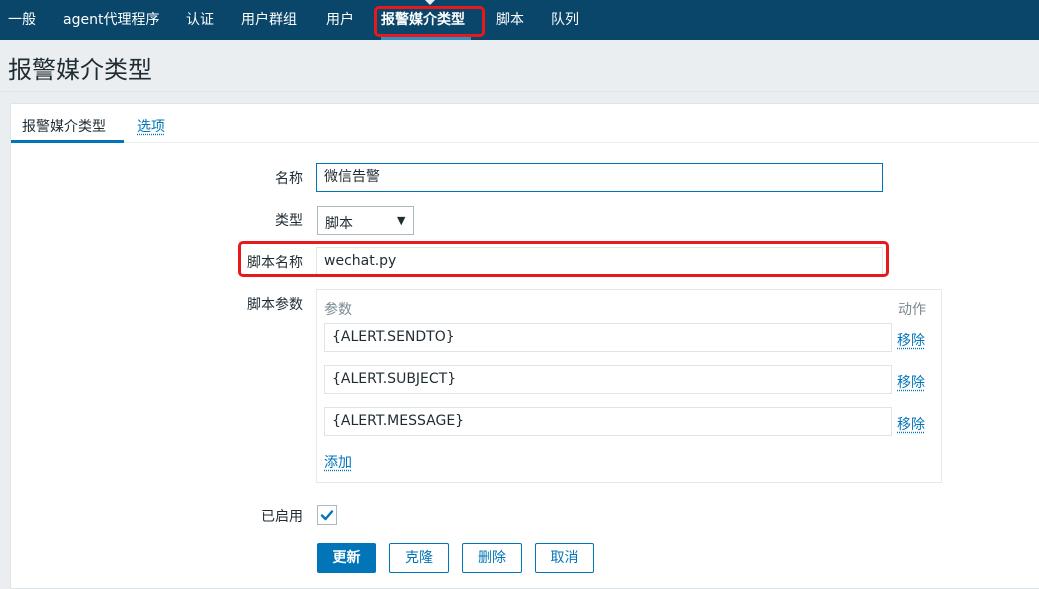 Image resolution: width=1039 pixels, height=589 pixels. I want to click on enabled-label: 已启用, so click(282, 517).